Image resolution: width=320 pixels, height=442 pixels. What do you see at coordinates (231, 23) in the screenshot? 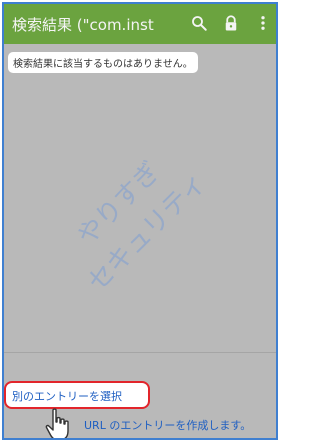
I see `lock-icon` at bounding box center [231, 23].